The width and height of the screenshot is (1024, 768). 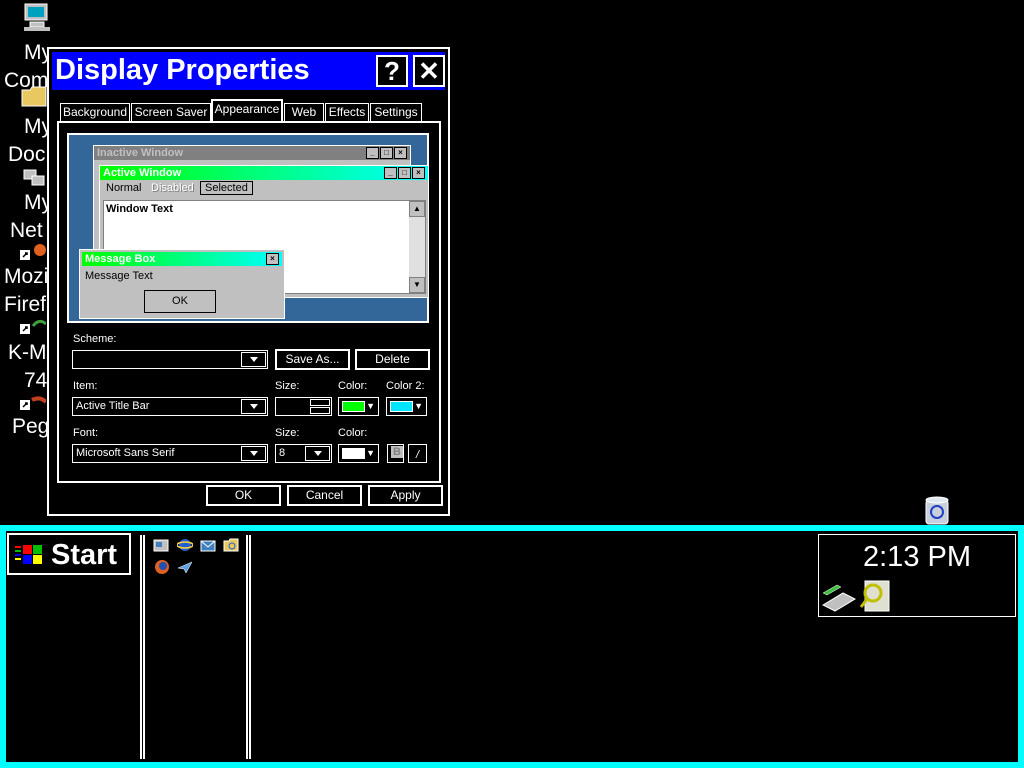 I want to click on font-dropdown: Microsoft Sans Serif, so click(x=170, y=453).